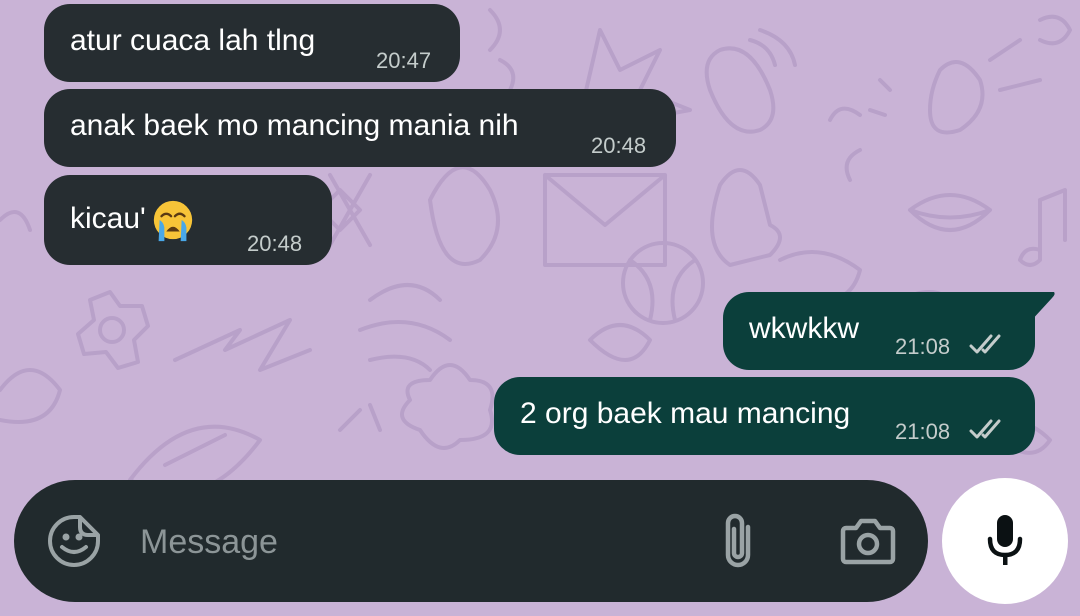 This screenshot has height=616, width=1080. What do you see at coordinates (738, 541) in the screenshot?
I see `attach-icon` at bounding box center [738, 541].